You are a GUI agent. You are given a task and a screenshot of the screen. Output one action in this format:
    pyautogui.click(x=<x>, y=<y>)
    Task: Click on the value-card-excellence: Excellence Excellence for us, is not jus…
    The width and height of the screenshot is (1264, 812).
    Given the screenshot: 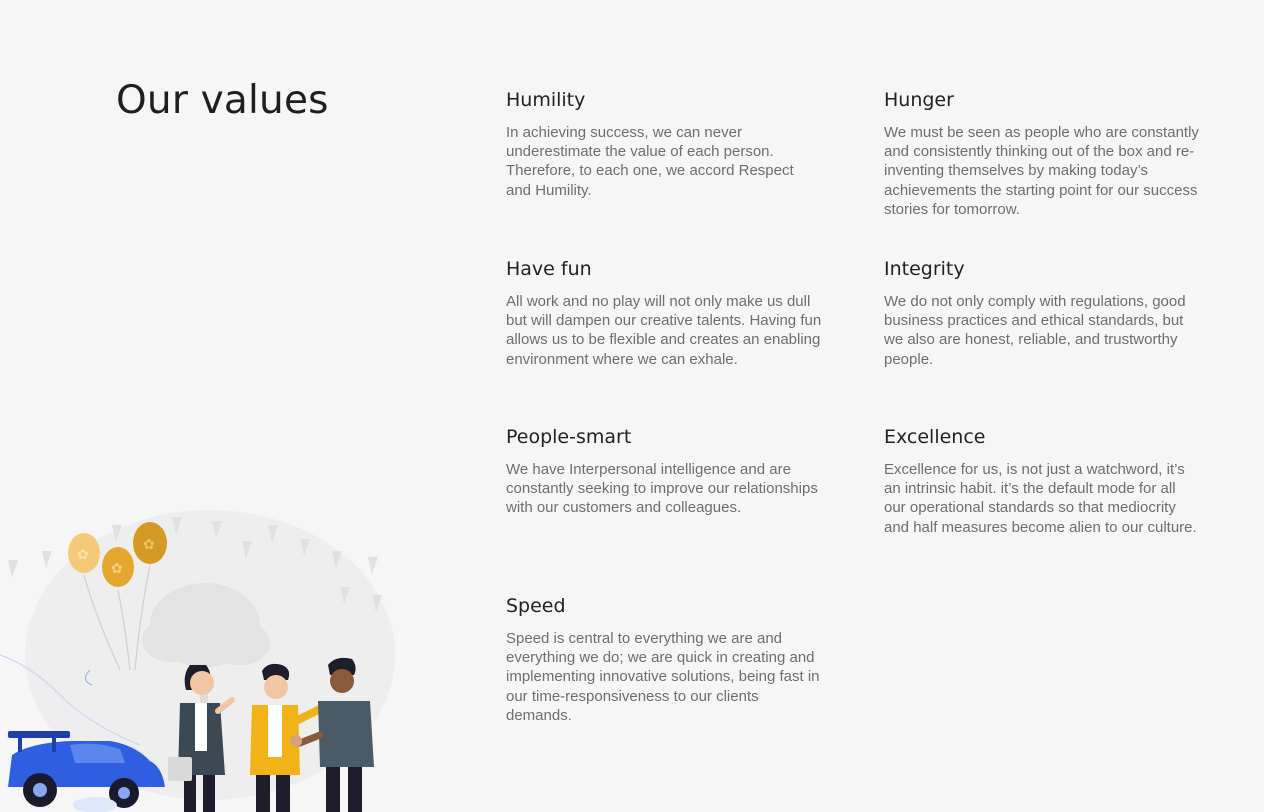 What is the action you would take?
    pyautogui.click(x=1042, y=481)
    